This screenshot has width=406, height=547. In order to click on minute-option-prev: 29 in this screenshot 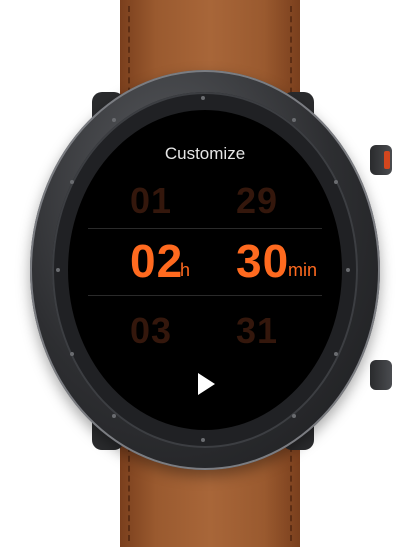, I will do `click(257, 201)`.